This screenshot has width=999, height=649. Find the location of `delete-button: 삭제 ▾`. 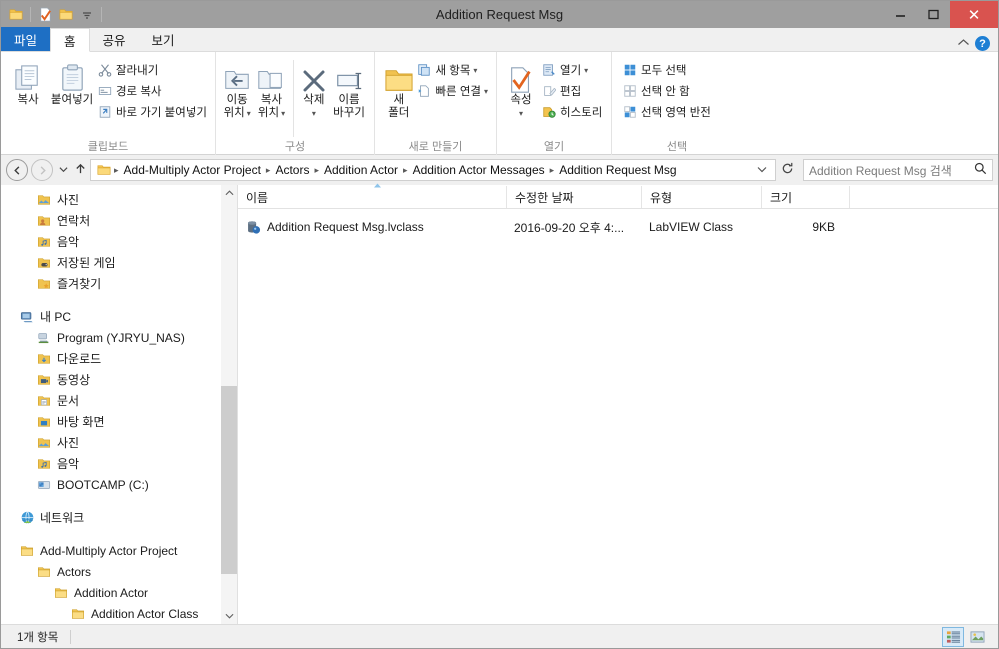

delete-button: 삭제 ▾ is located at coordinates (314, 88).